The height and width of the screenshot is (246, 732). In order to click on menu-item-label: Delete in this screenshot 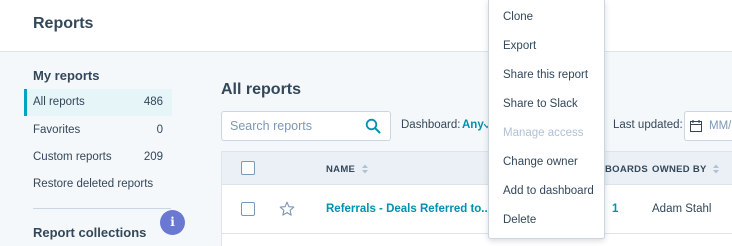, I will do `click(520, 220)`.